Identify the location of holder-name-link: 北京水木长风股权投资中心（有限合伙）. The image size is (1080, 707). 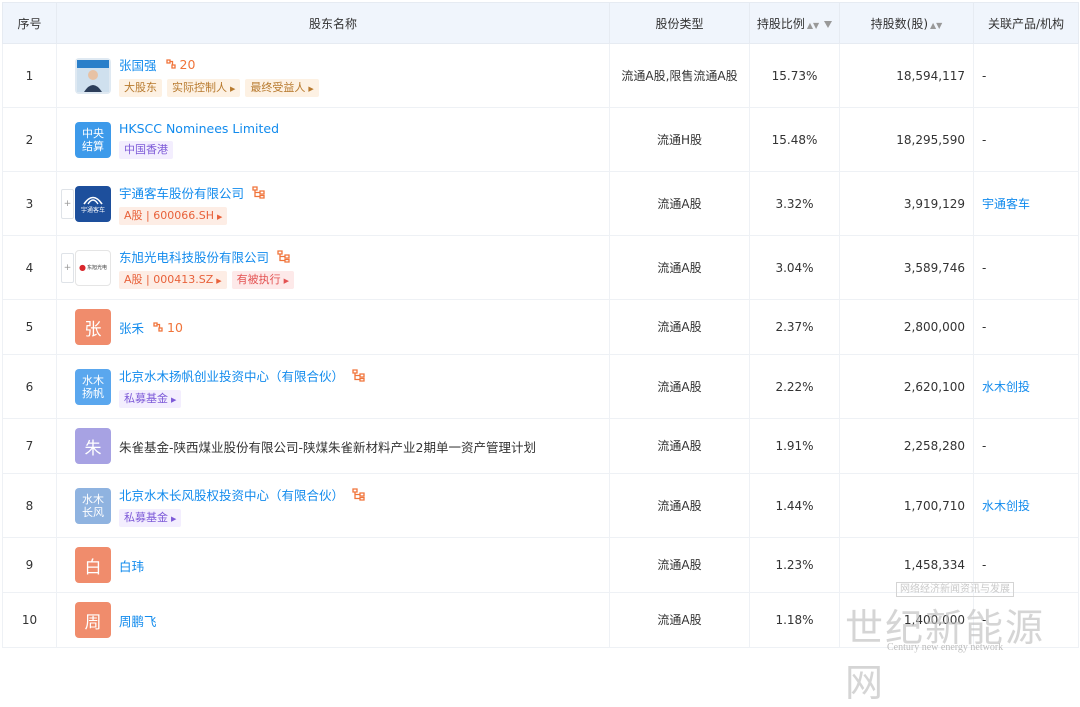
(231, 494).